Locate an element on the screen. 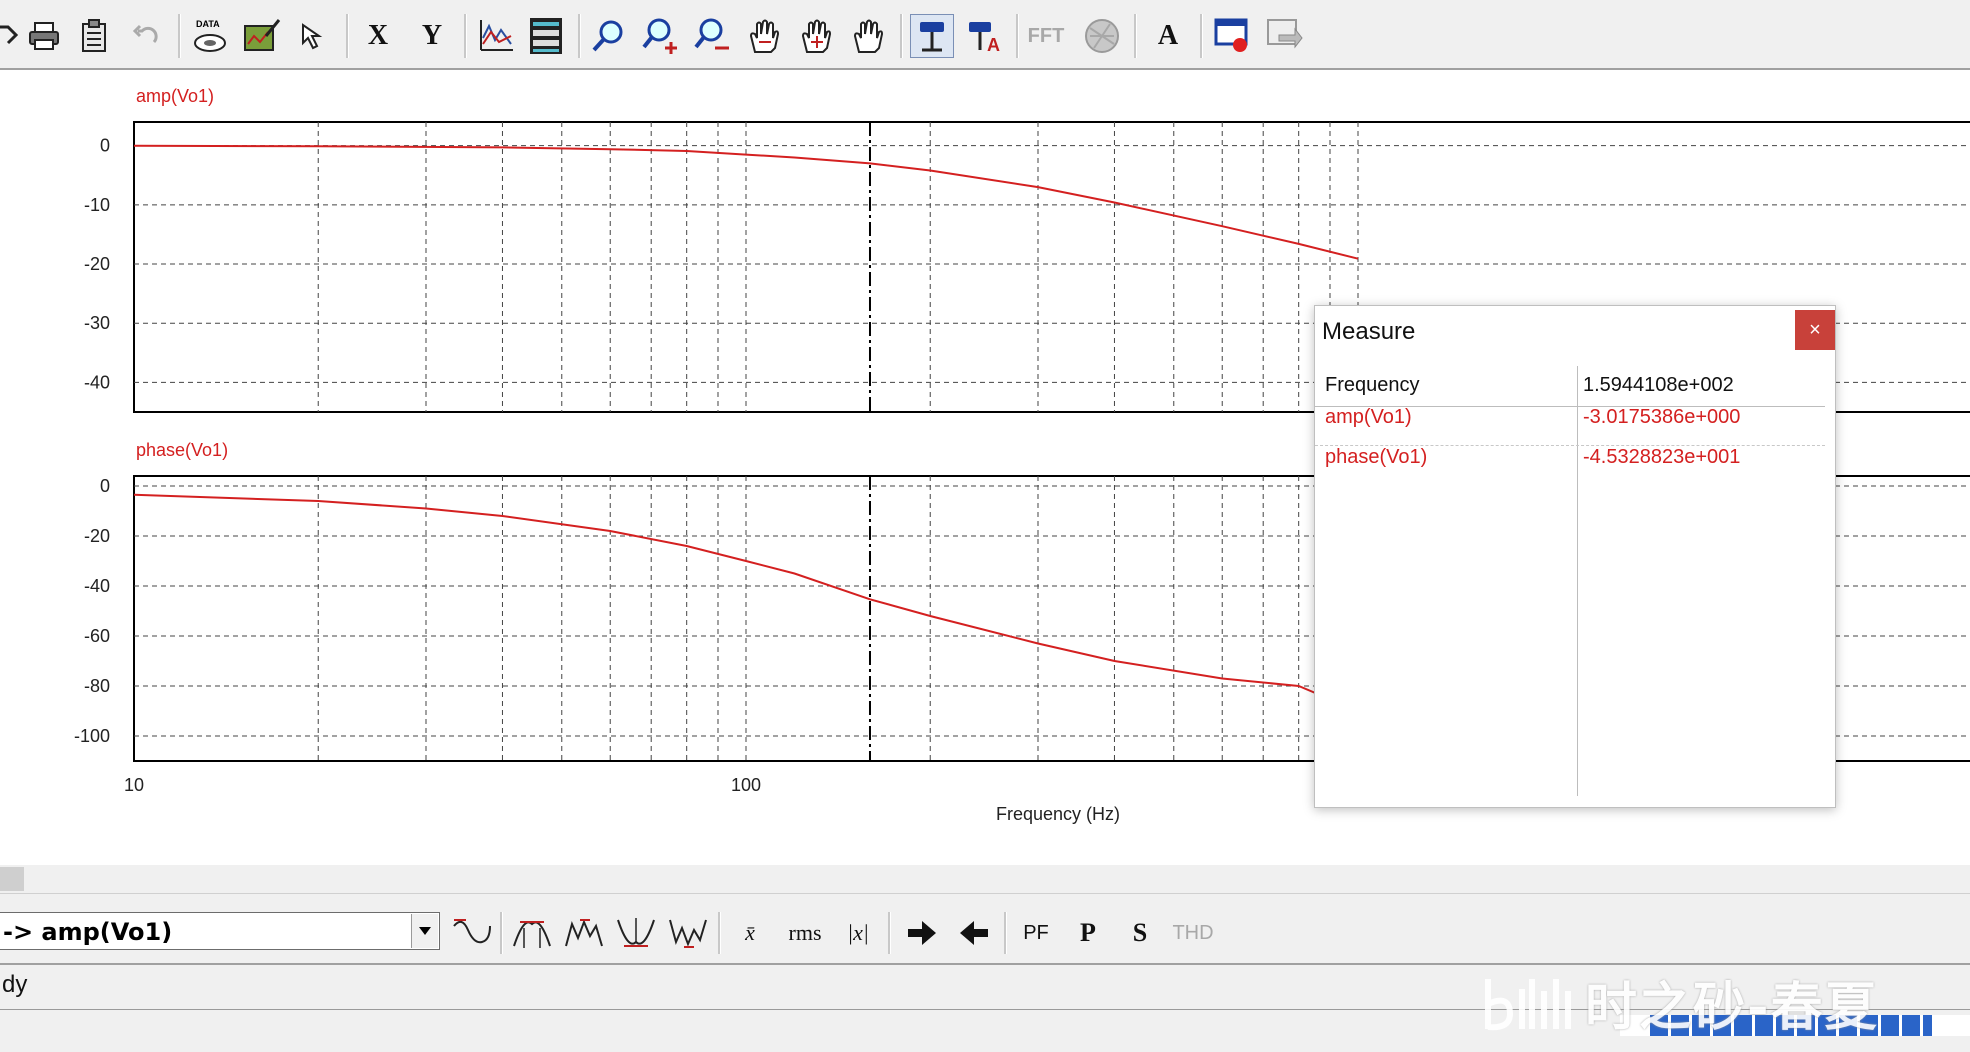 This screenshot has height=1052, width=1970. measure-value: -3.0175386e+000 is located at coordinates (1662, 417).